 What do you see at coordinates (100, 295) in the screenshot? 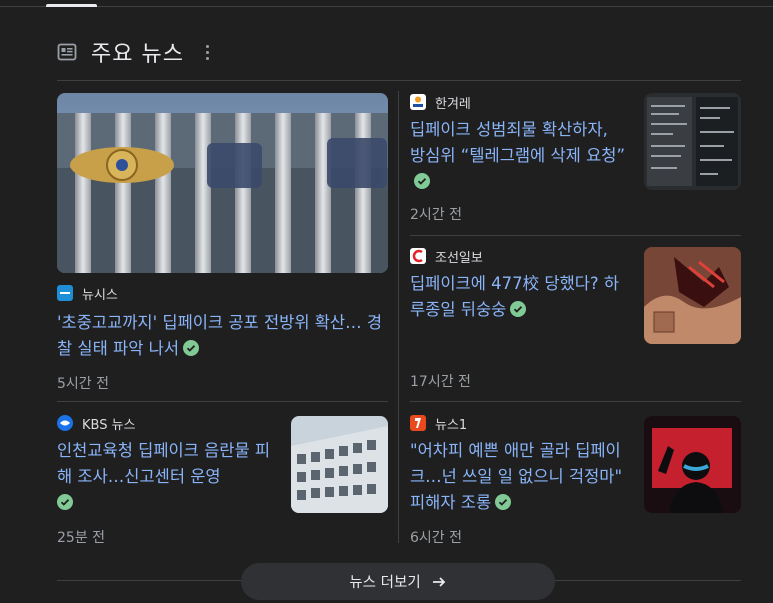
I see `source-name: 뉴시스` at bounding box center [100, 295].